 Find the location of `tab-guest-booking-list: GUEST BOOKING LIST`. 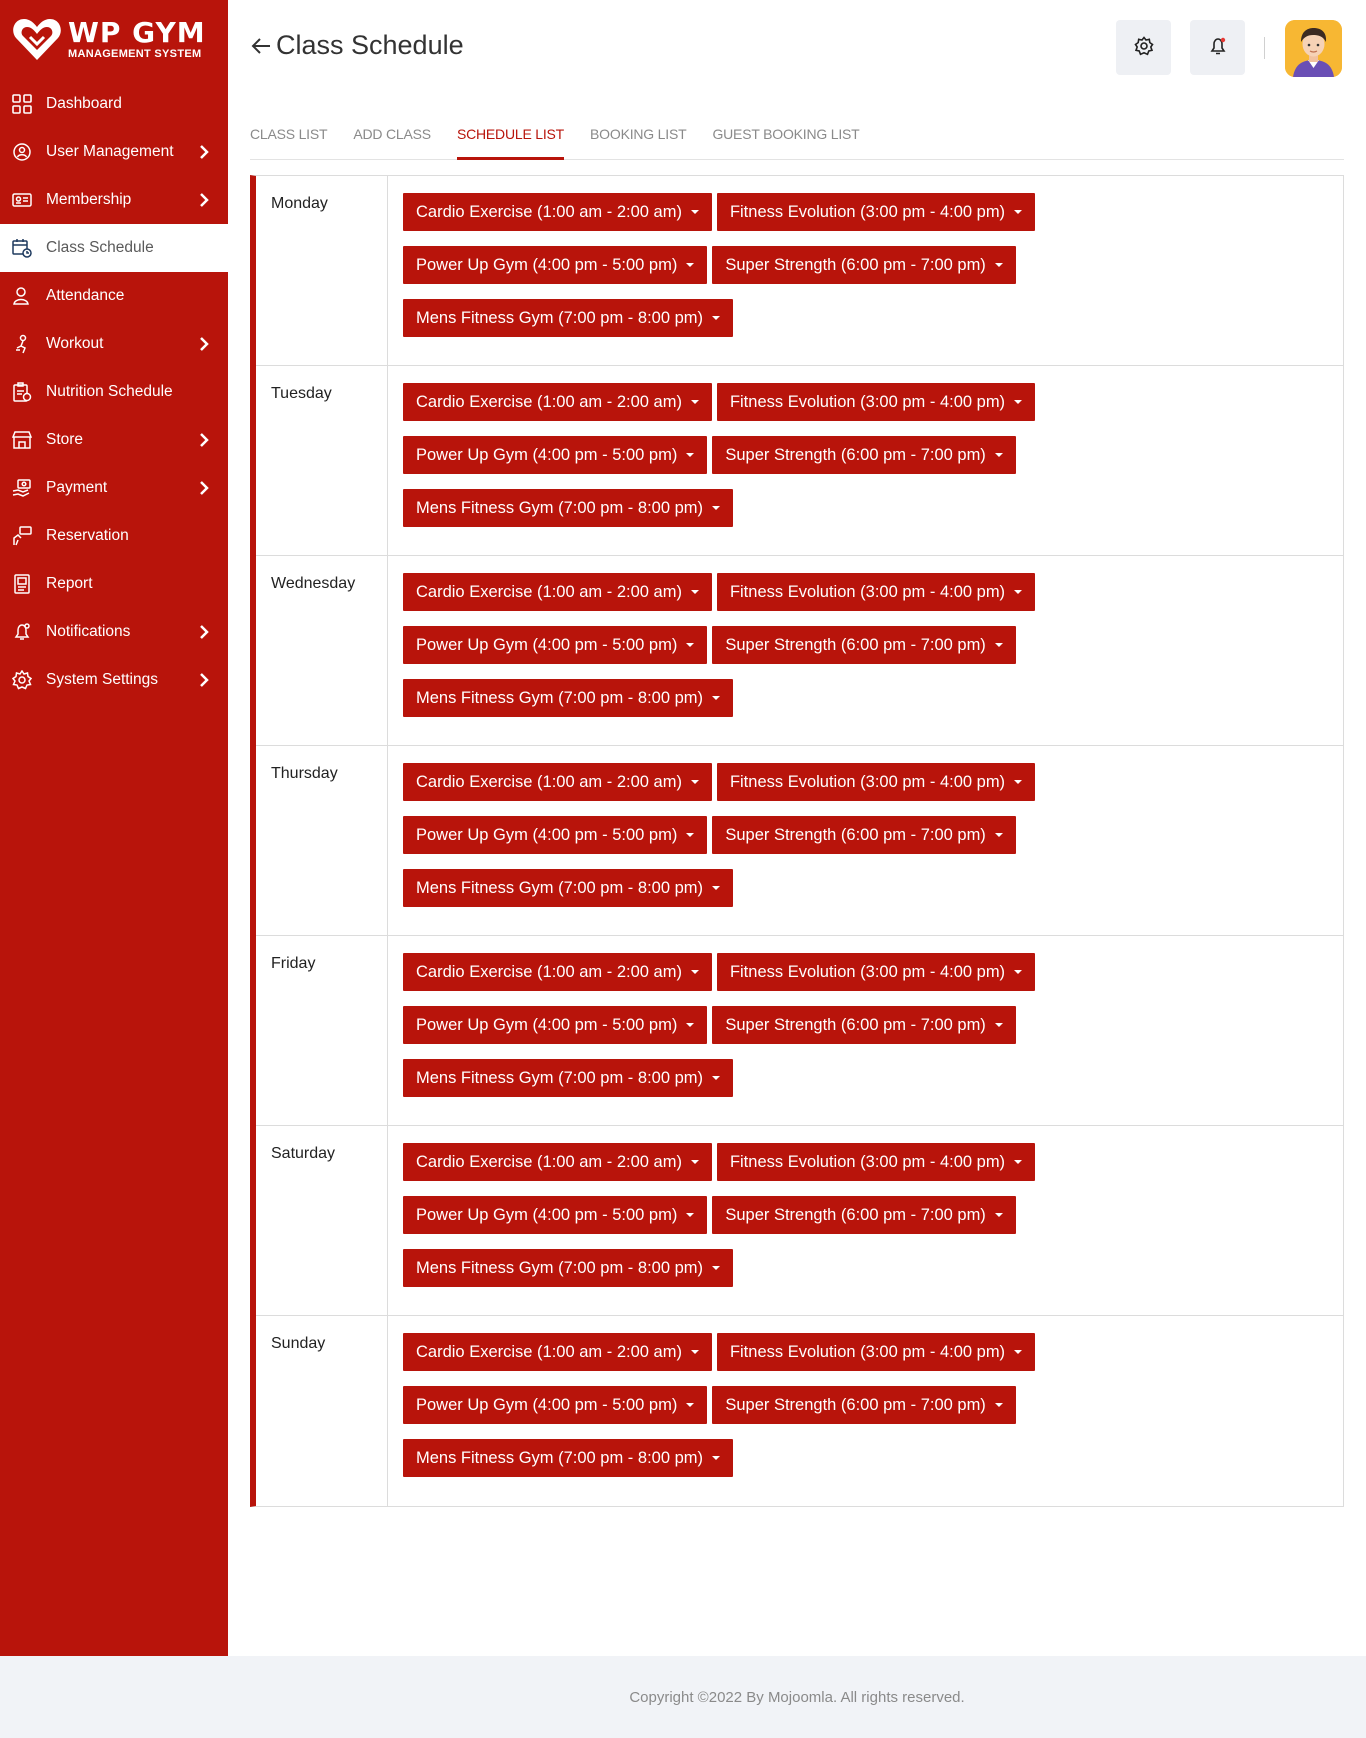

tab-guest-booking-list: GUEST BOOKING LIST is located at coordinates (785, 139).